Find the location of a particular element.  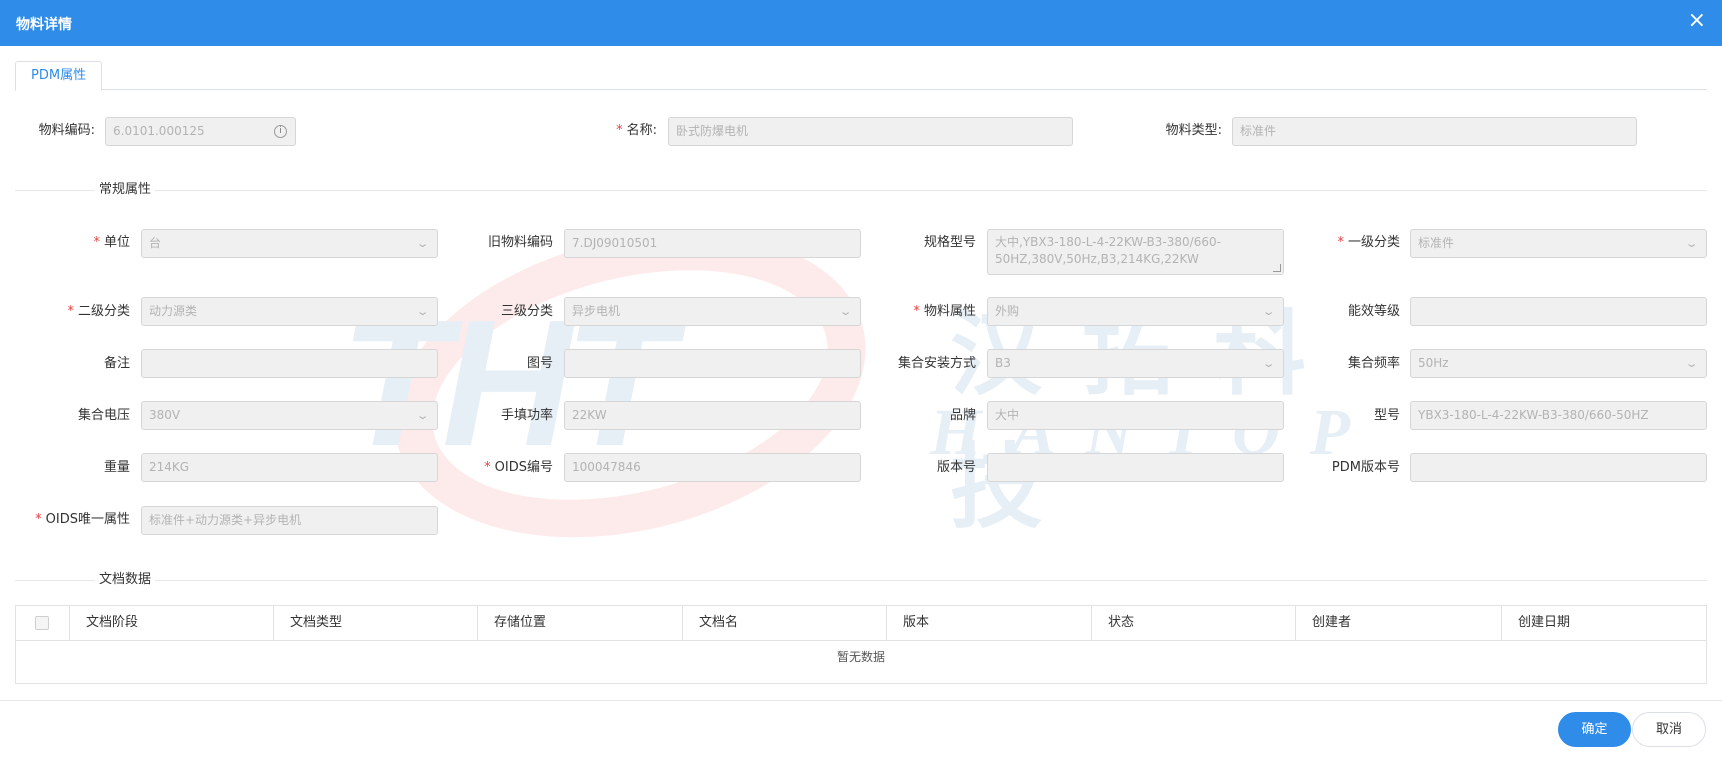

dialog-title: 物料详情 is located at coordinates (44, 25).